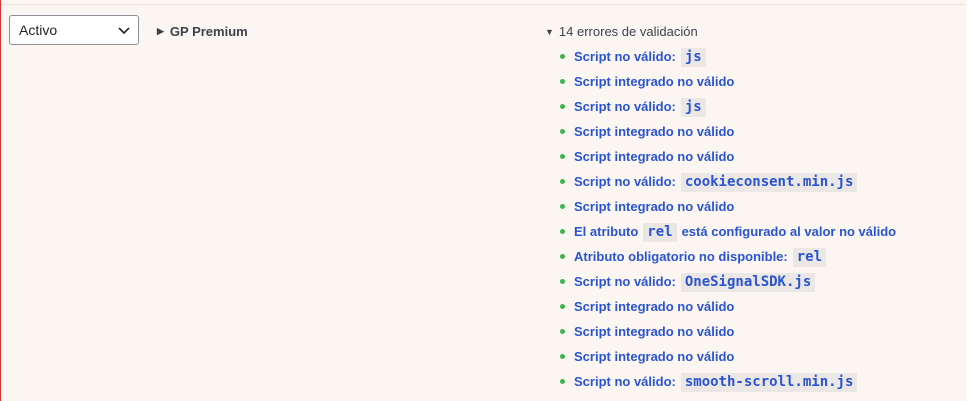 The image size is (974, 401). I want to click on triangle-right-icon: ▶, so click(160, 31).